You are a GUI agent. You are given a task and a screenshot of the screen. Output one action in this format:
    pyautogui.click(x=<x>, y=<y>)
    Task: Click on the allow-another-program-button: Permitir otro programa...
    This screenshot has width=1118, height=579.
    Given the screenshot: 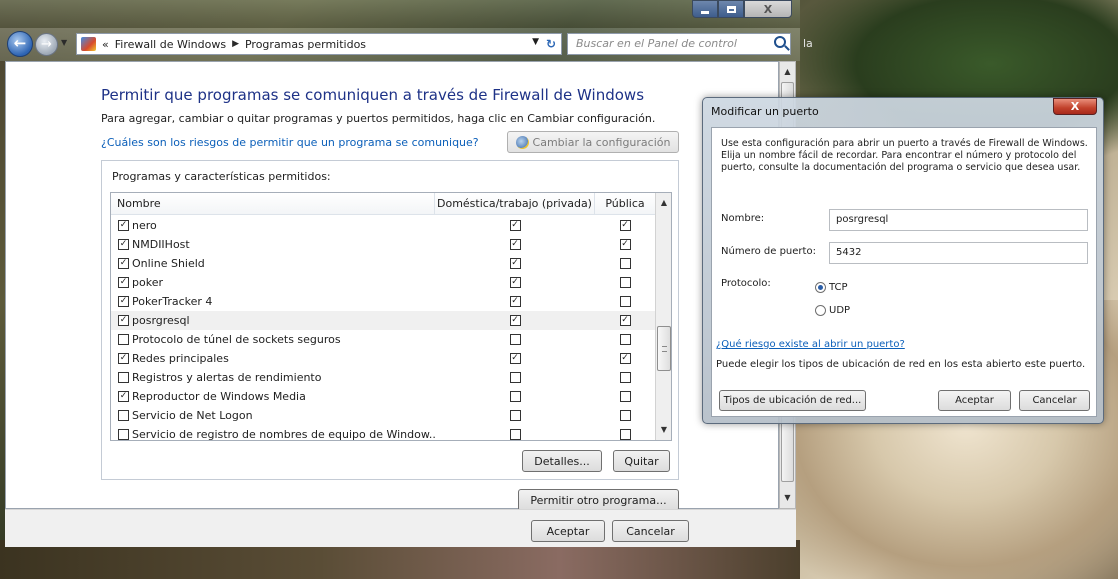 What is the action you would take?
    pyautogui.click(x=598, y=500)
    